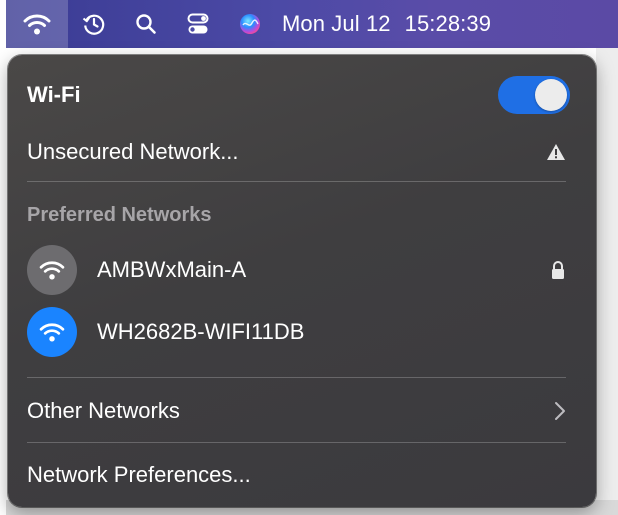  What do you see at coordinates (3, 281) in the screenshot?
I see `desktop-edge` at bounding box center [3, 281].